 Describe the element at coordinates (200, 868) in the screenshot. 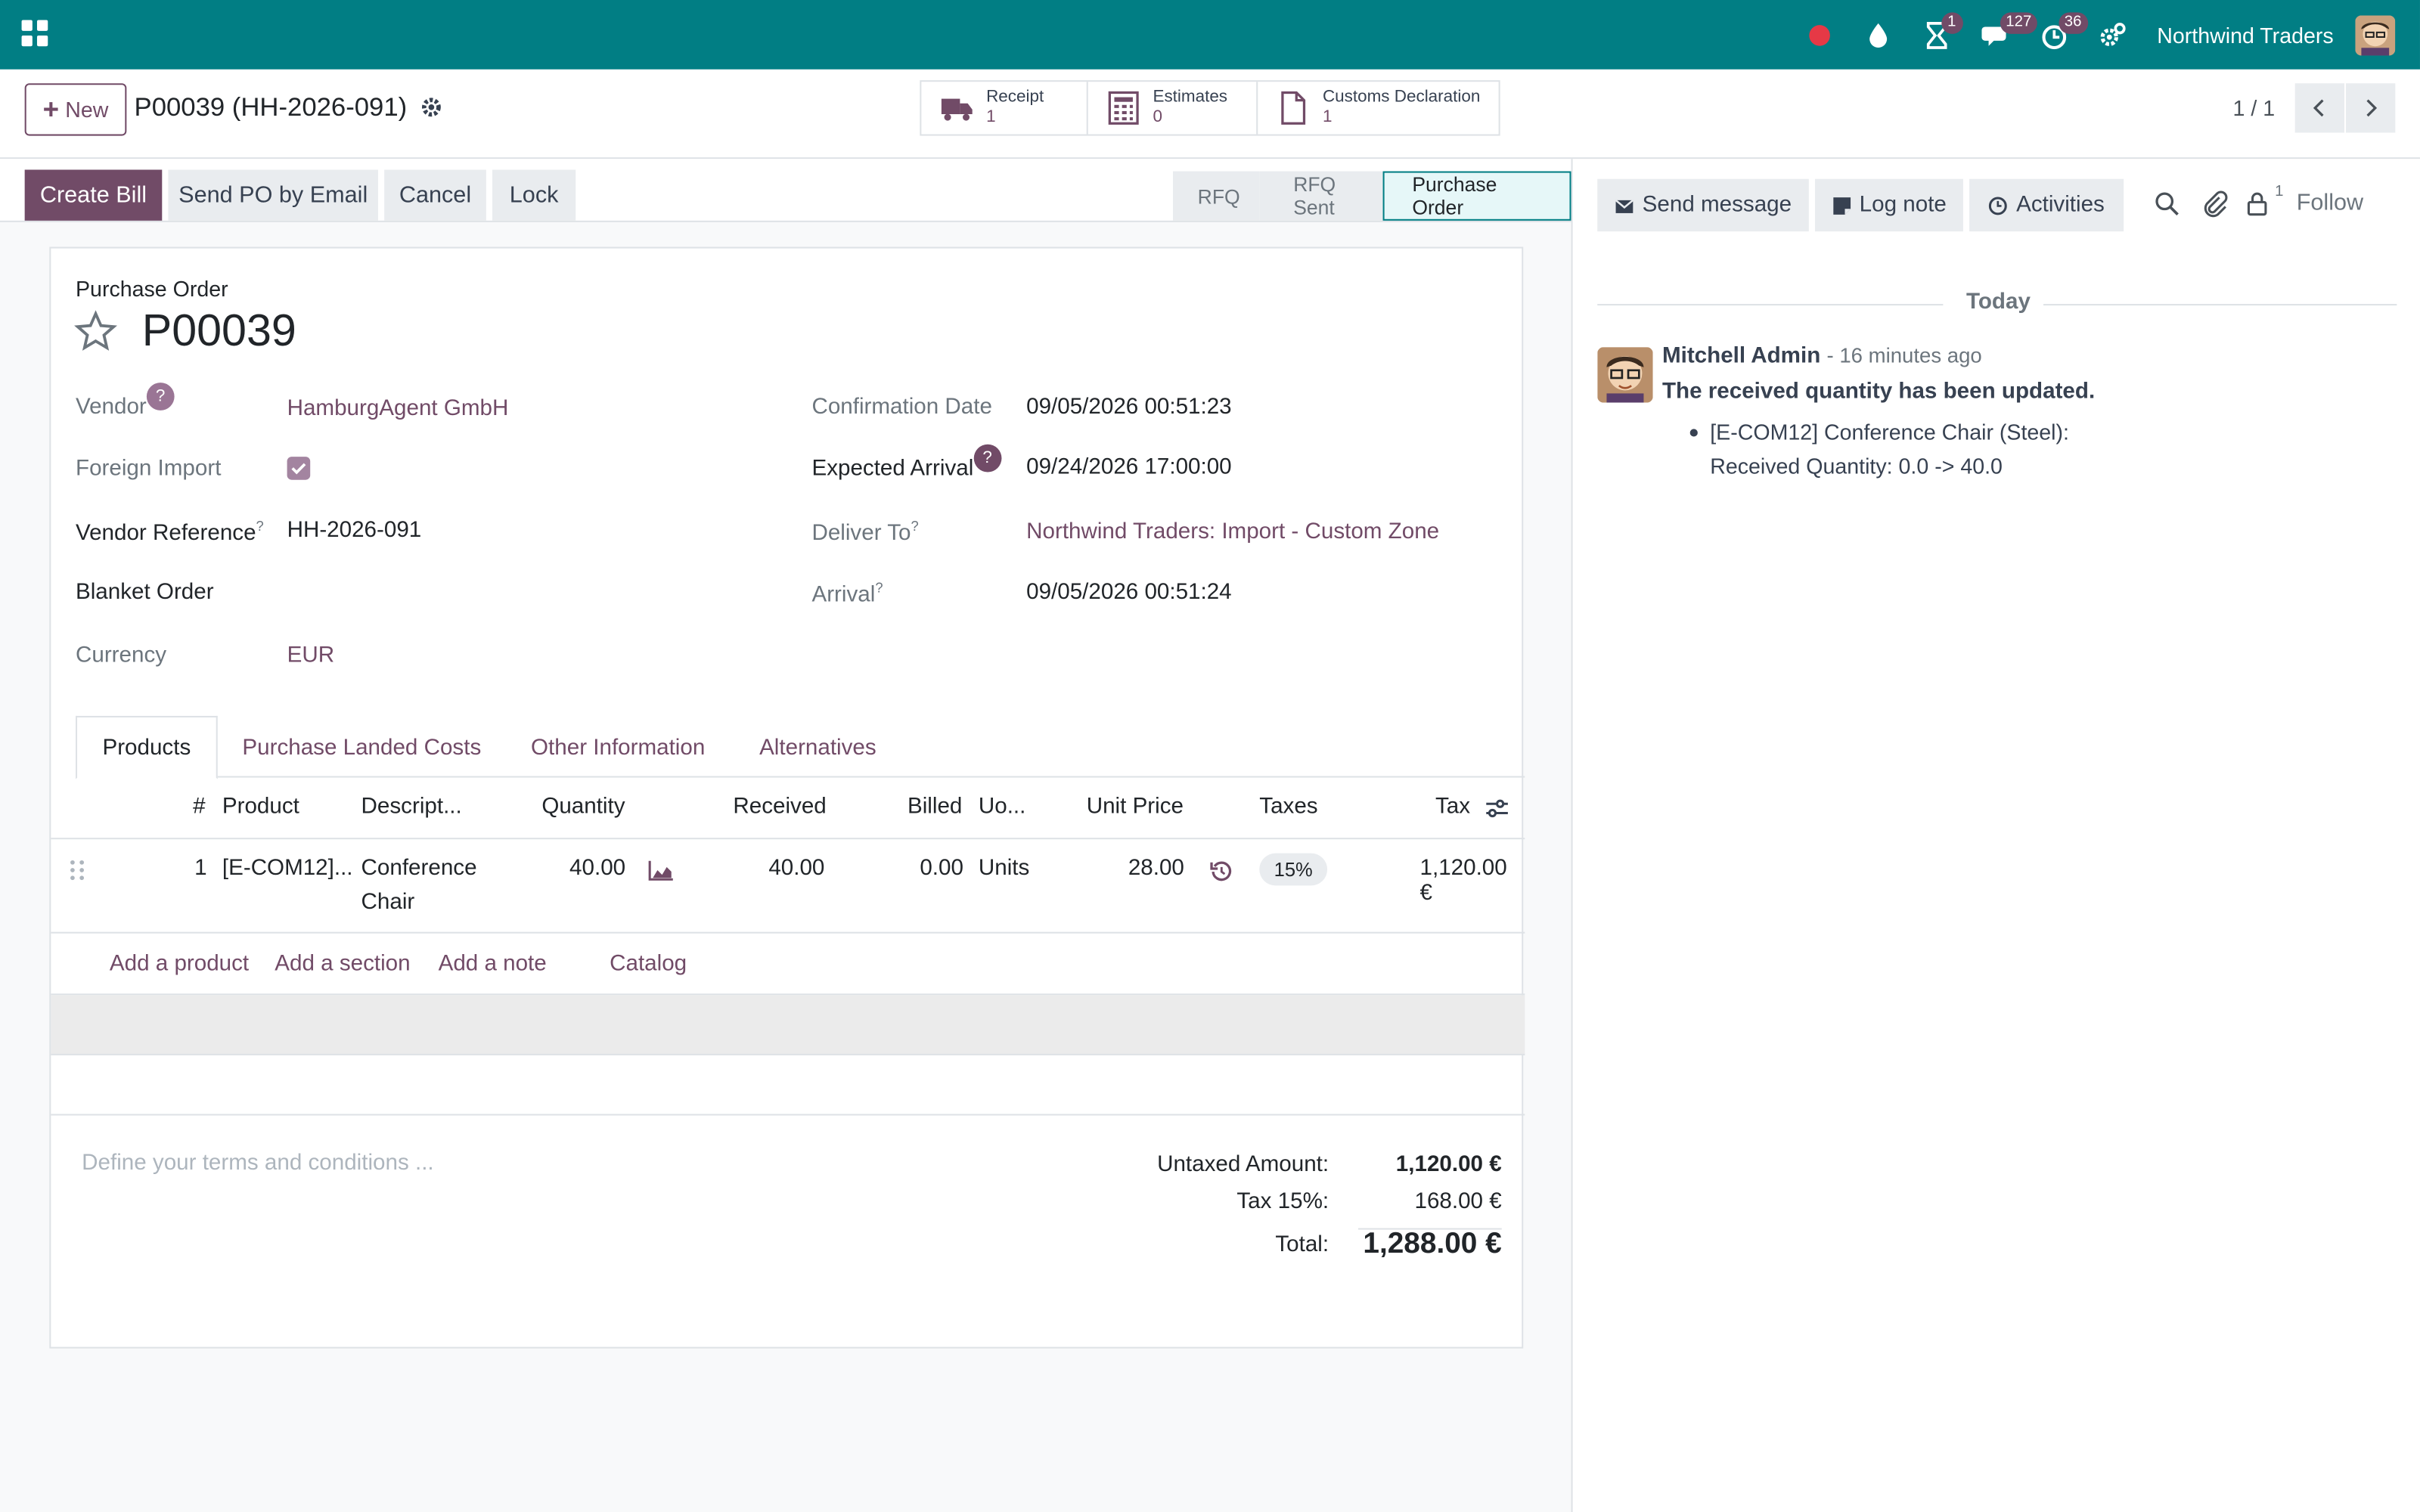

I see `line-number: 1` at that location.